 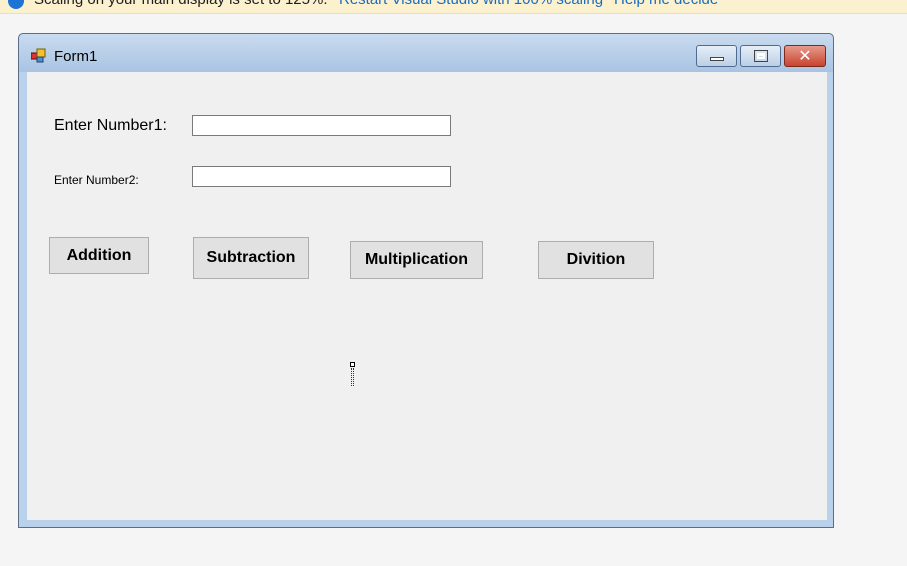 I want to click on maximize-icon, so click(x=761, y=56).